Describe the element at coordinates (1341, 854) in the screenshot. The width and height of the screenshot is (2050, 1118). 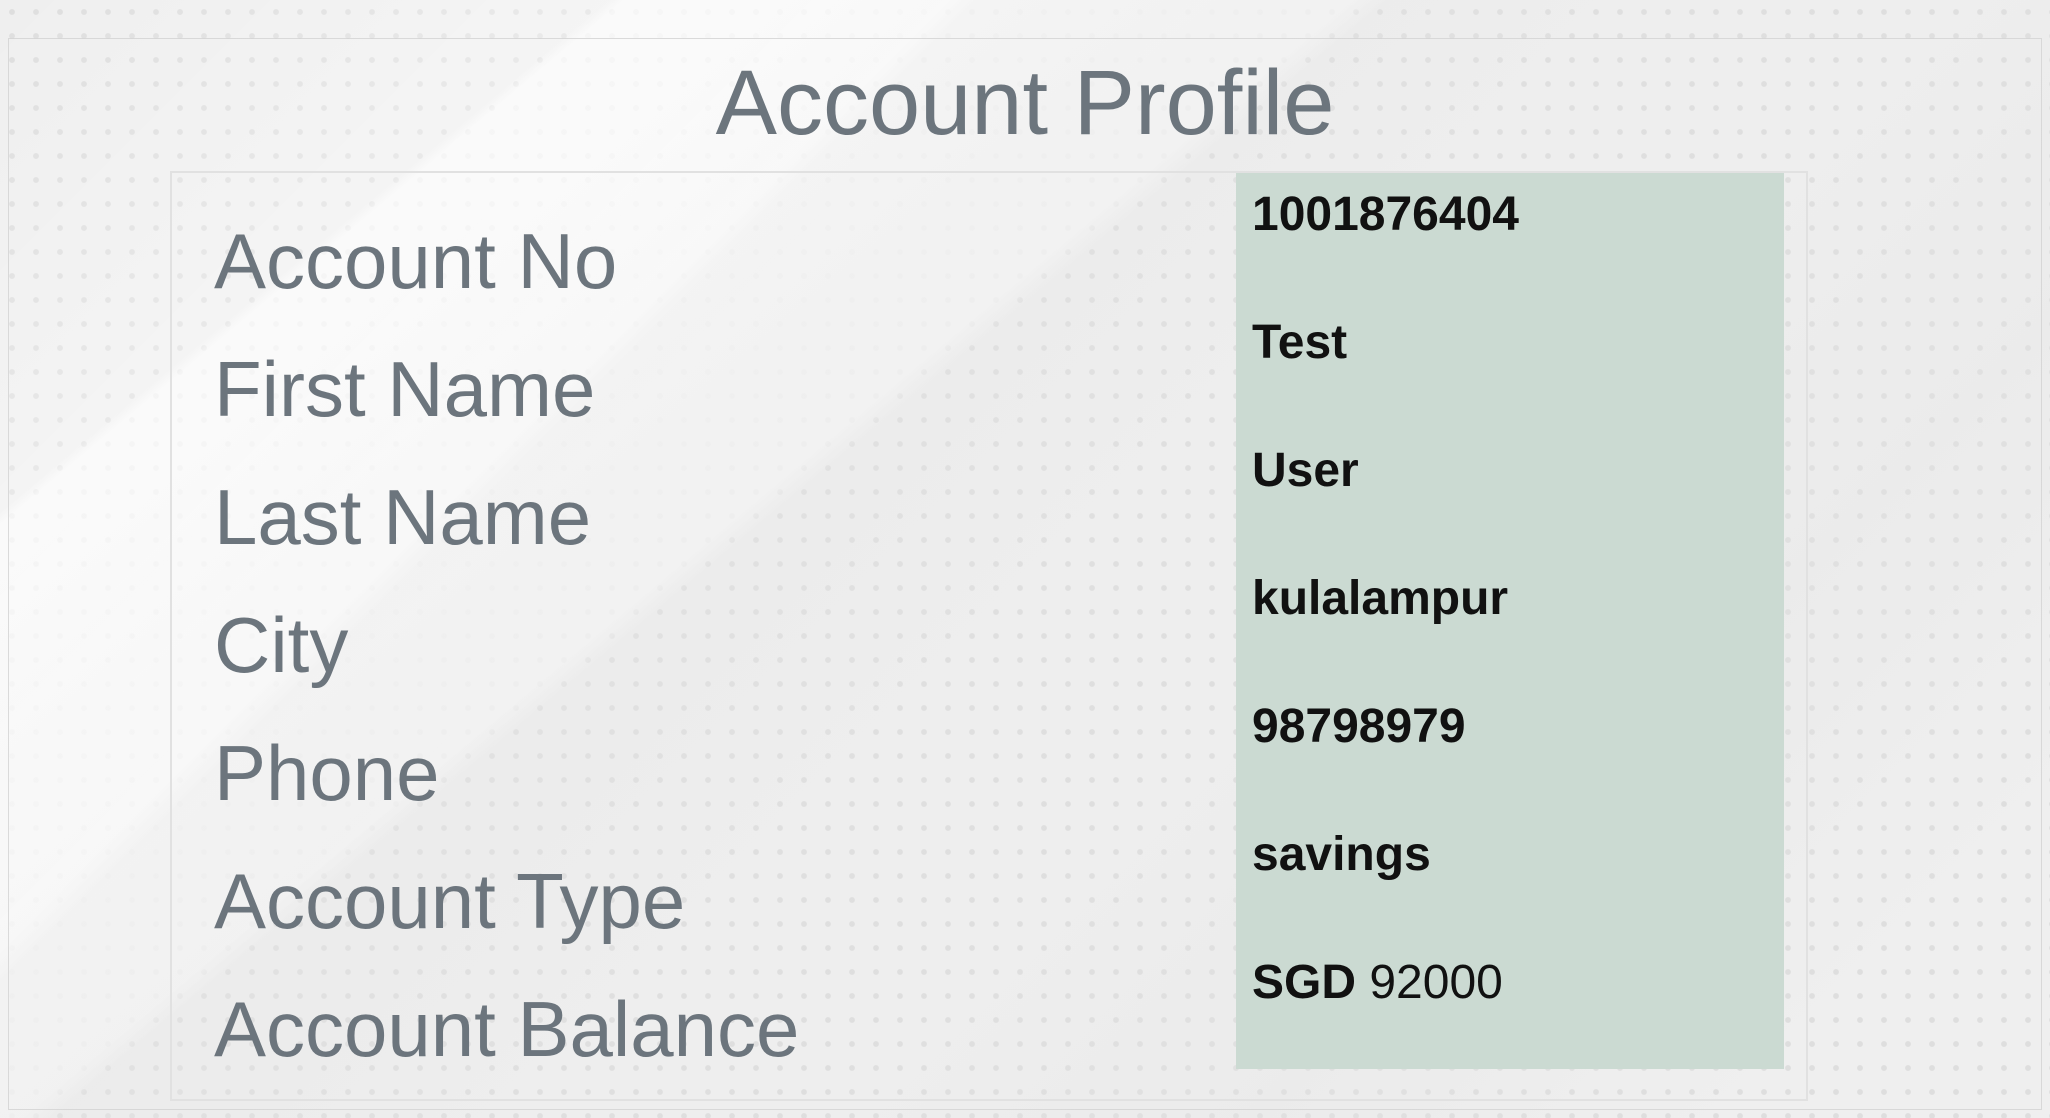
I see `value-account-type: savings` at that location.